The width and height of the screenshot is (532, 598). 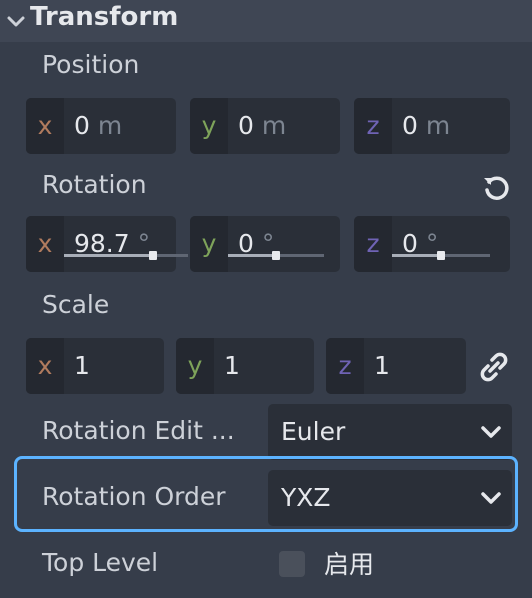 What do you see at coordinates (82, 125) in the screenshot?
I see `position-x-value: 0` at bounding box center [82, 125].